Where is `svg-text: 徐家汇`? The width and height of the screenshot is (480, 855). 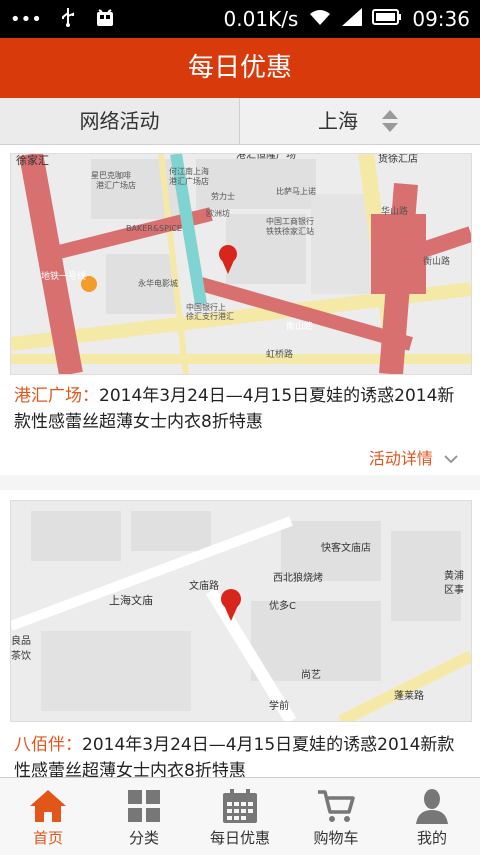
svg-text: 徐家汇 is located at coordinates (32, 160).